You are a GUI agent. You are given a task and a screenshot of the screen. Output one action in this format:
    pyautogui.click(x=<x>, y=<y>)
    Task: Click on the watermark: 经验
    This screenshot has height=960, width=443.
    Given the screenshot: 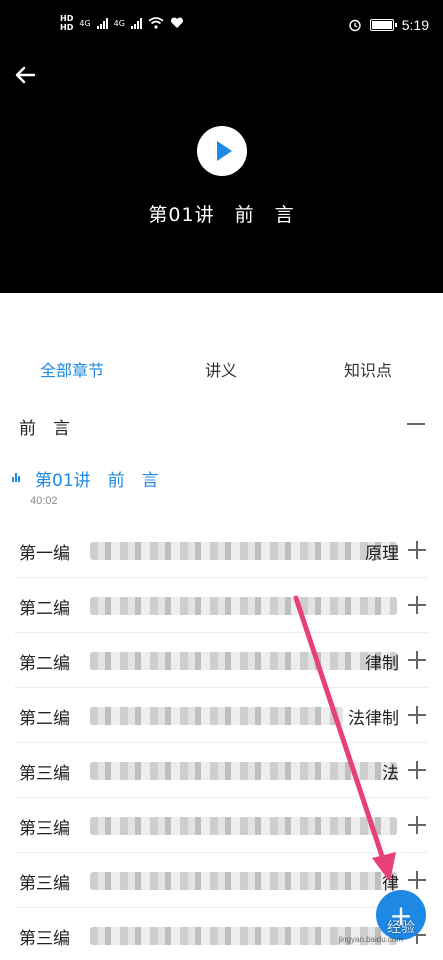 What is the action you would take?
    pyautogui.click(x=401, y=928)
    